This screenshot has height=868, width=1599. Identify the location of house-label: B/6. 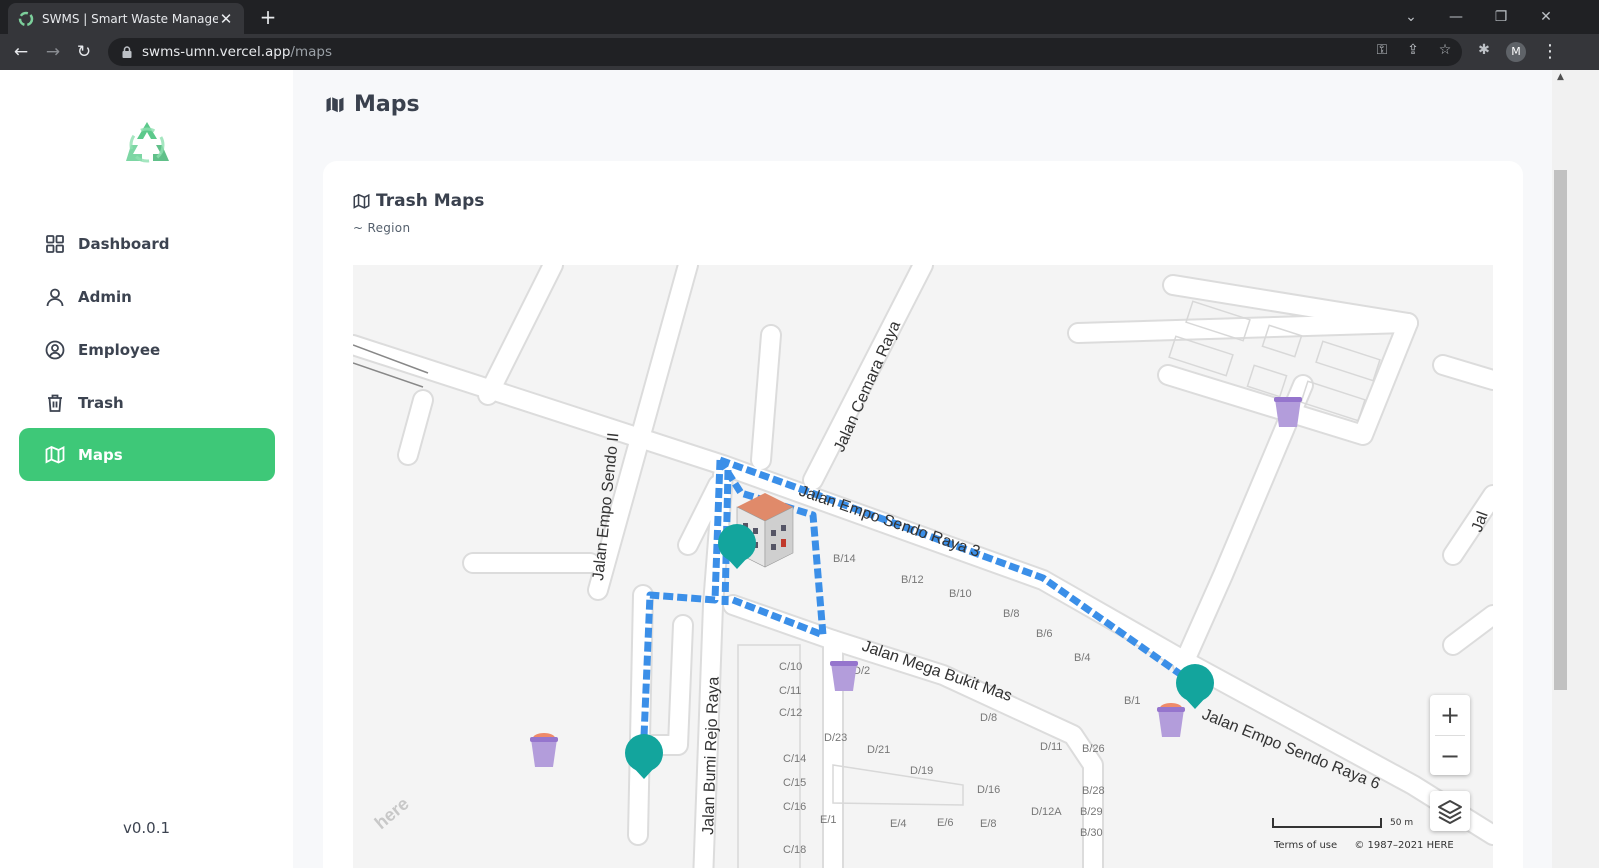
(1044, 634).